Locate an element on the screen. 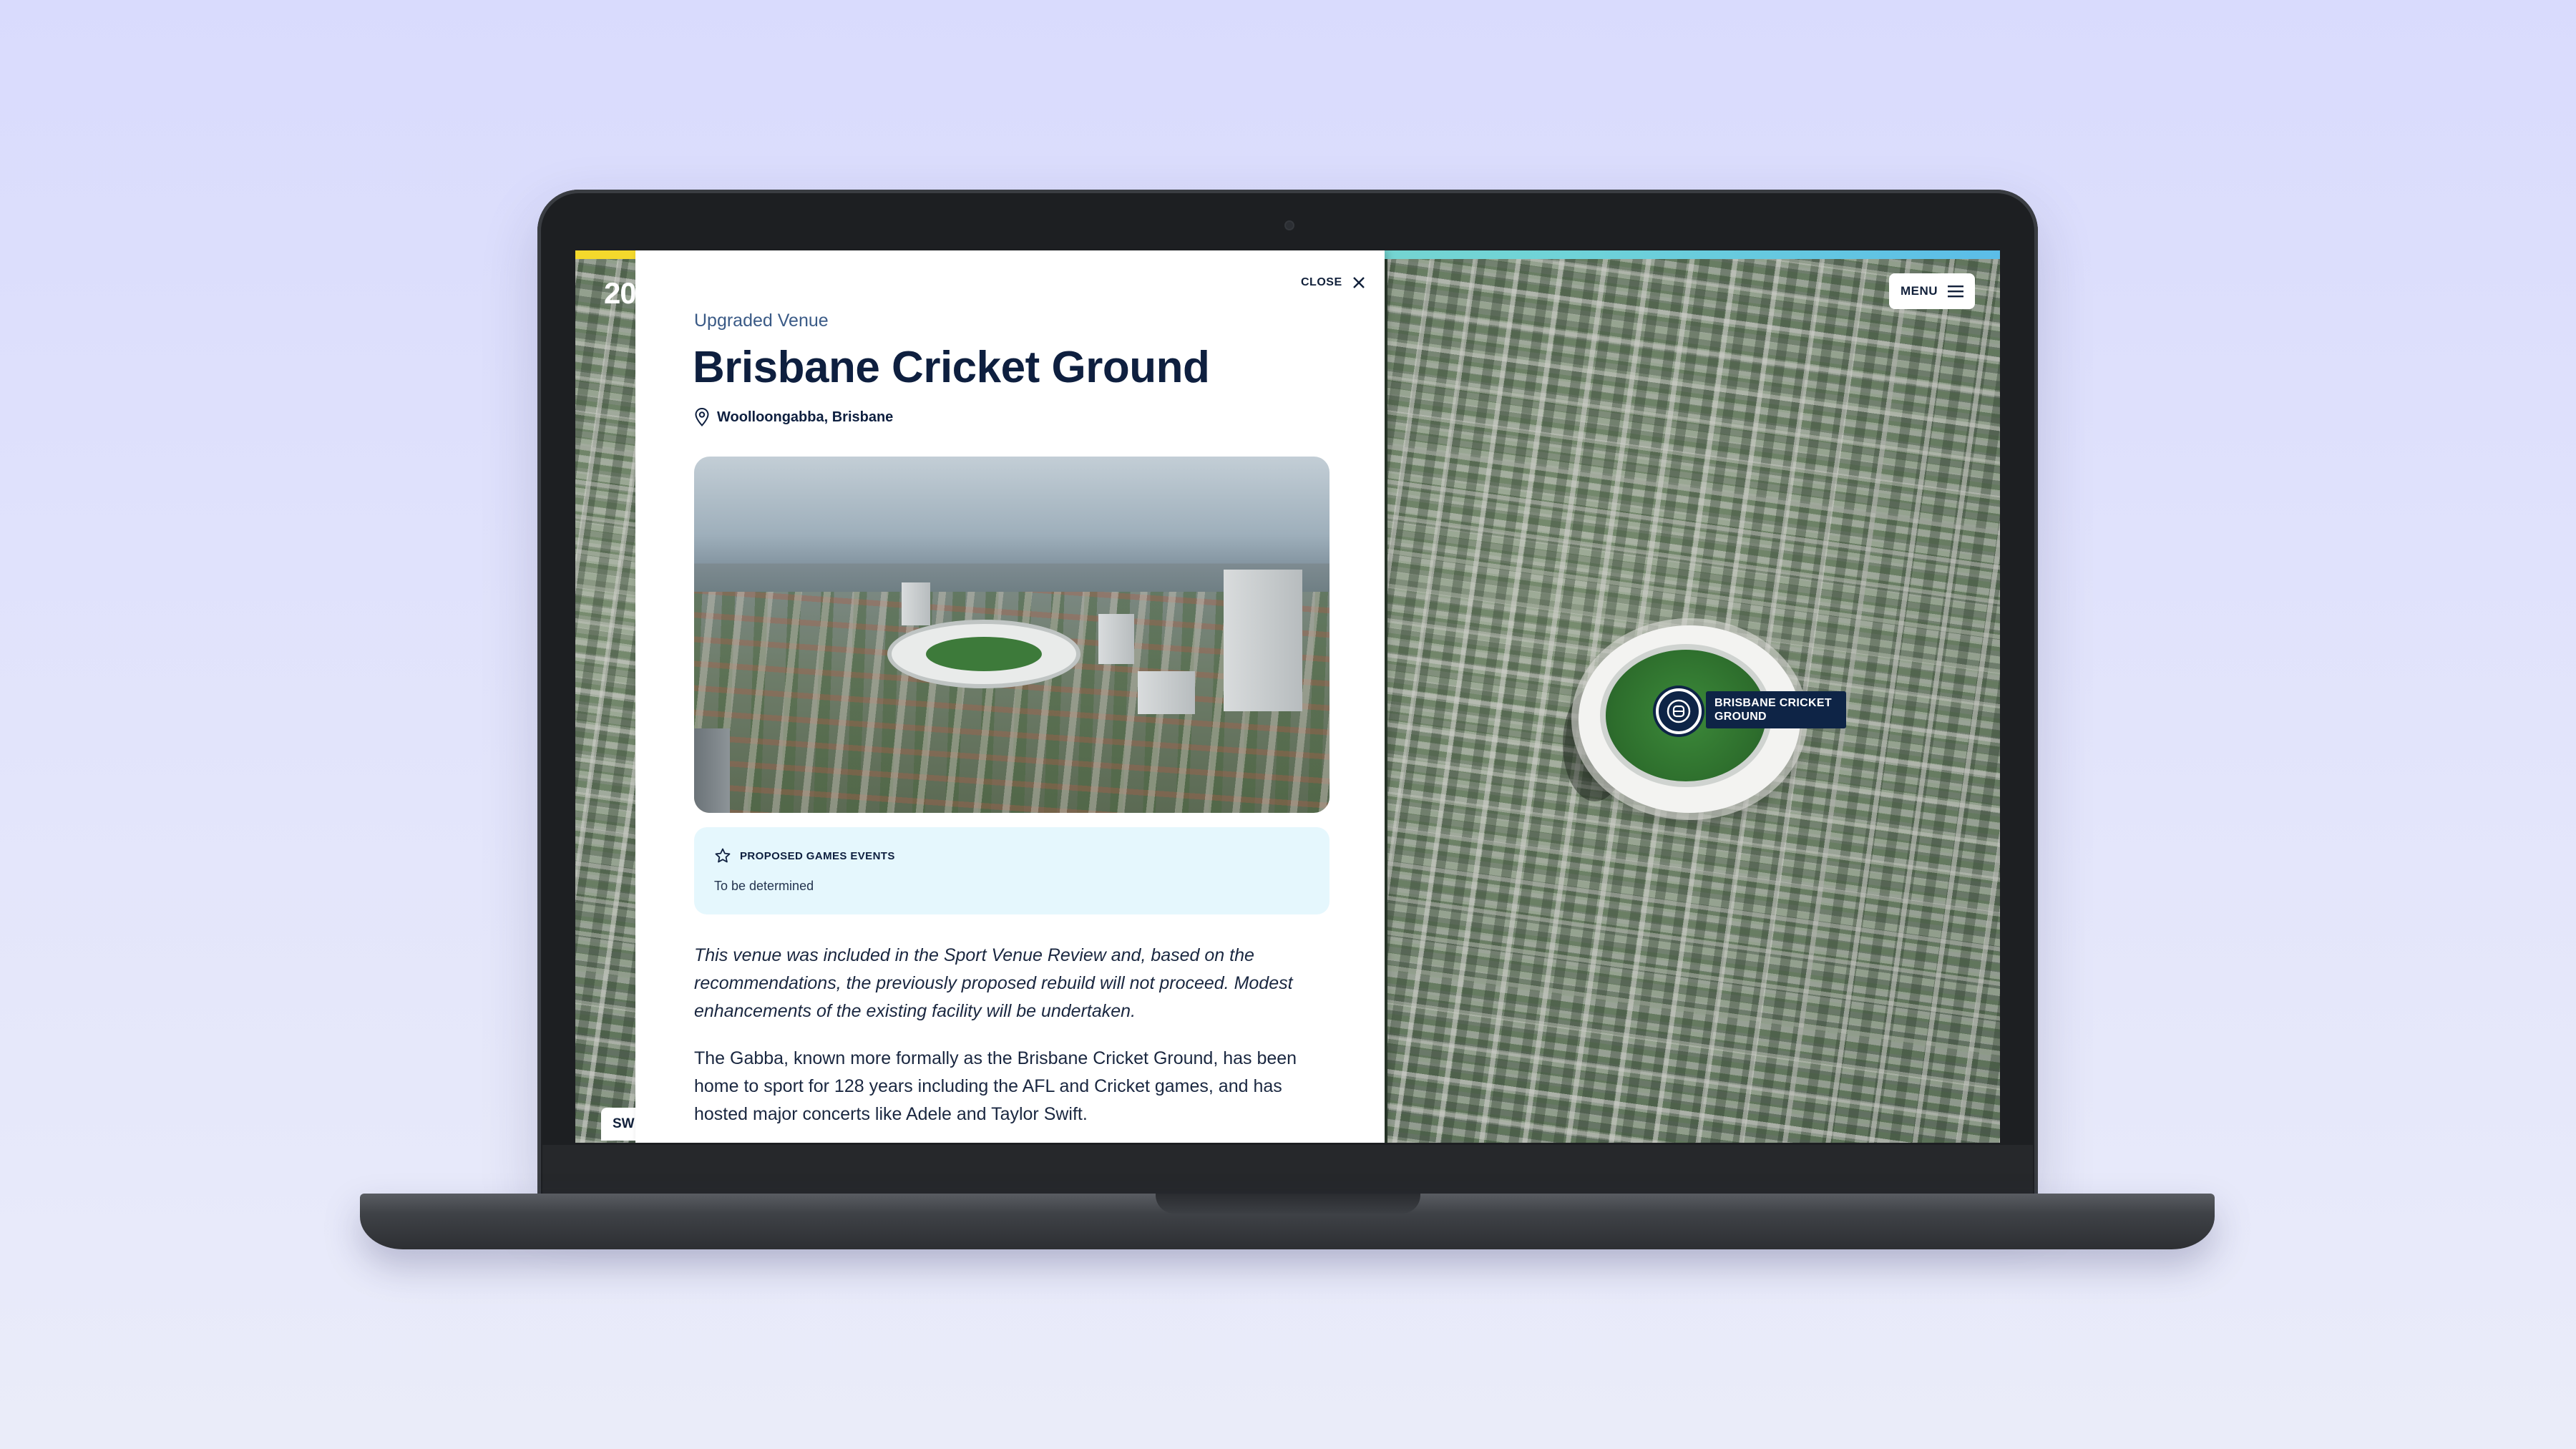 The height and width of the screenshot is (1449, 2576). menu-button: MENU is located at coordinates (1932, 291).